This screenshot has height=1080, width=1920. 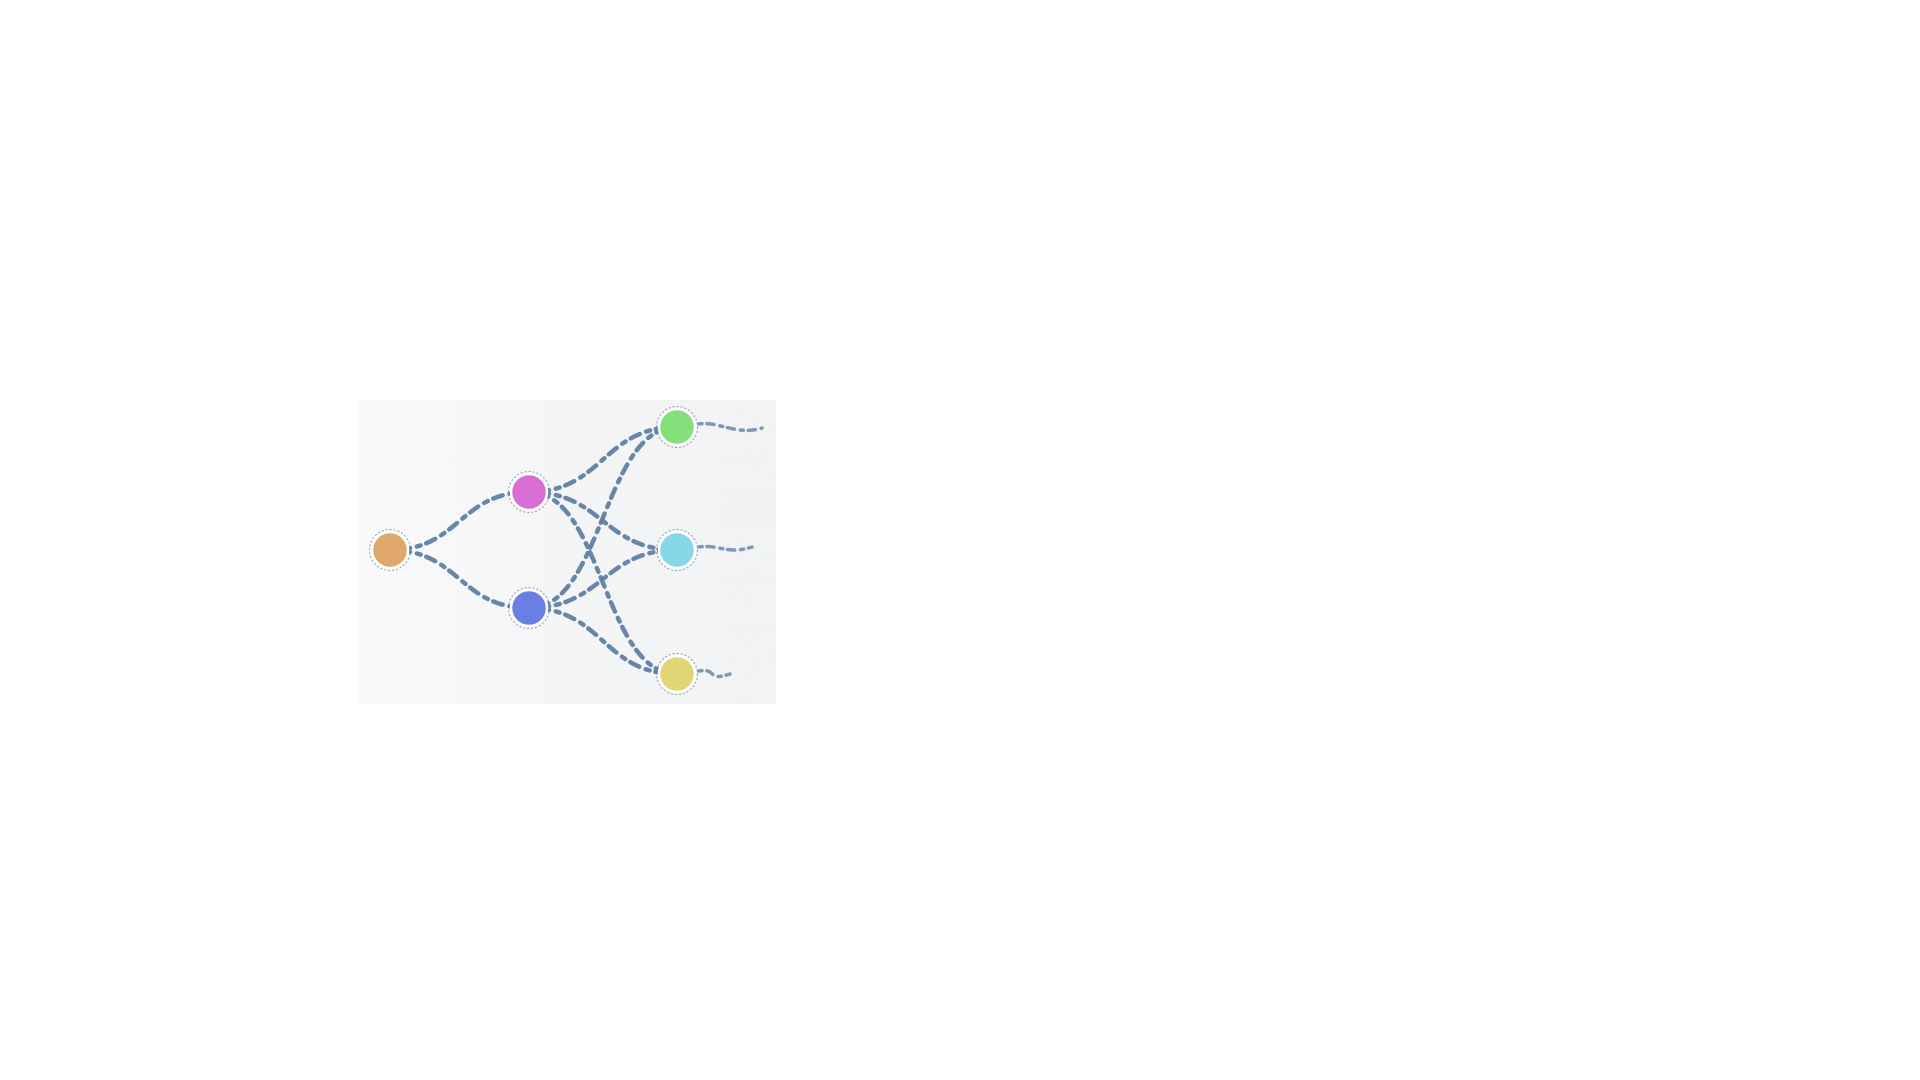 I want to click on background-texture, so click(x=567, y=552).